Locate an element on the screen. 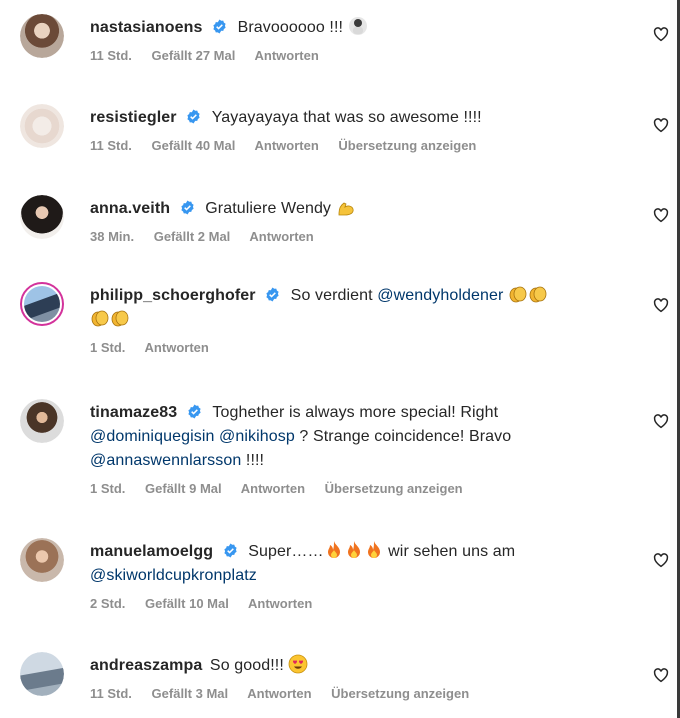  comment-time: 2 Std. is located at coordinates (108, 603).